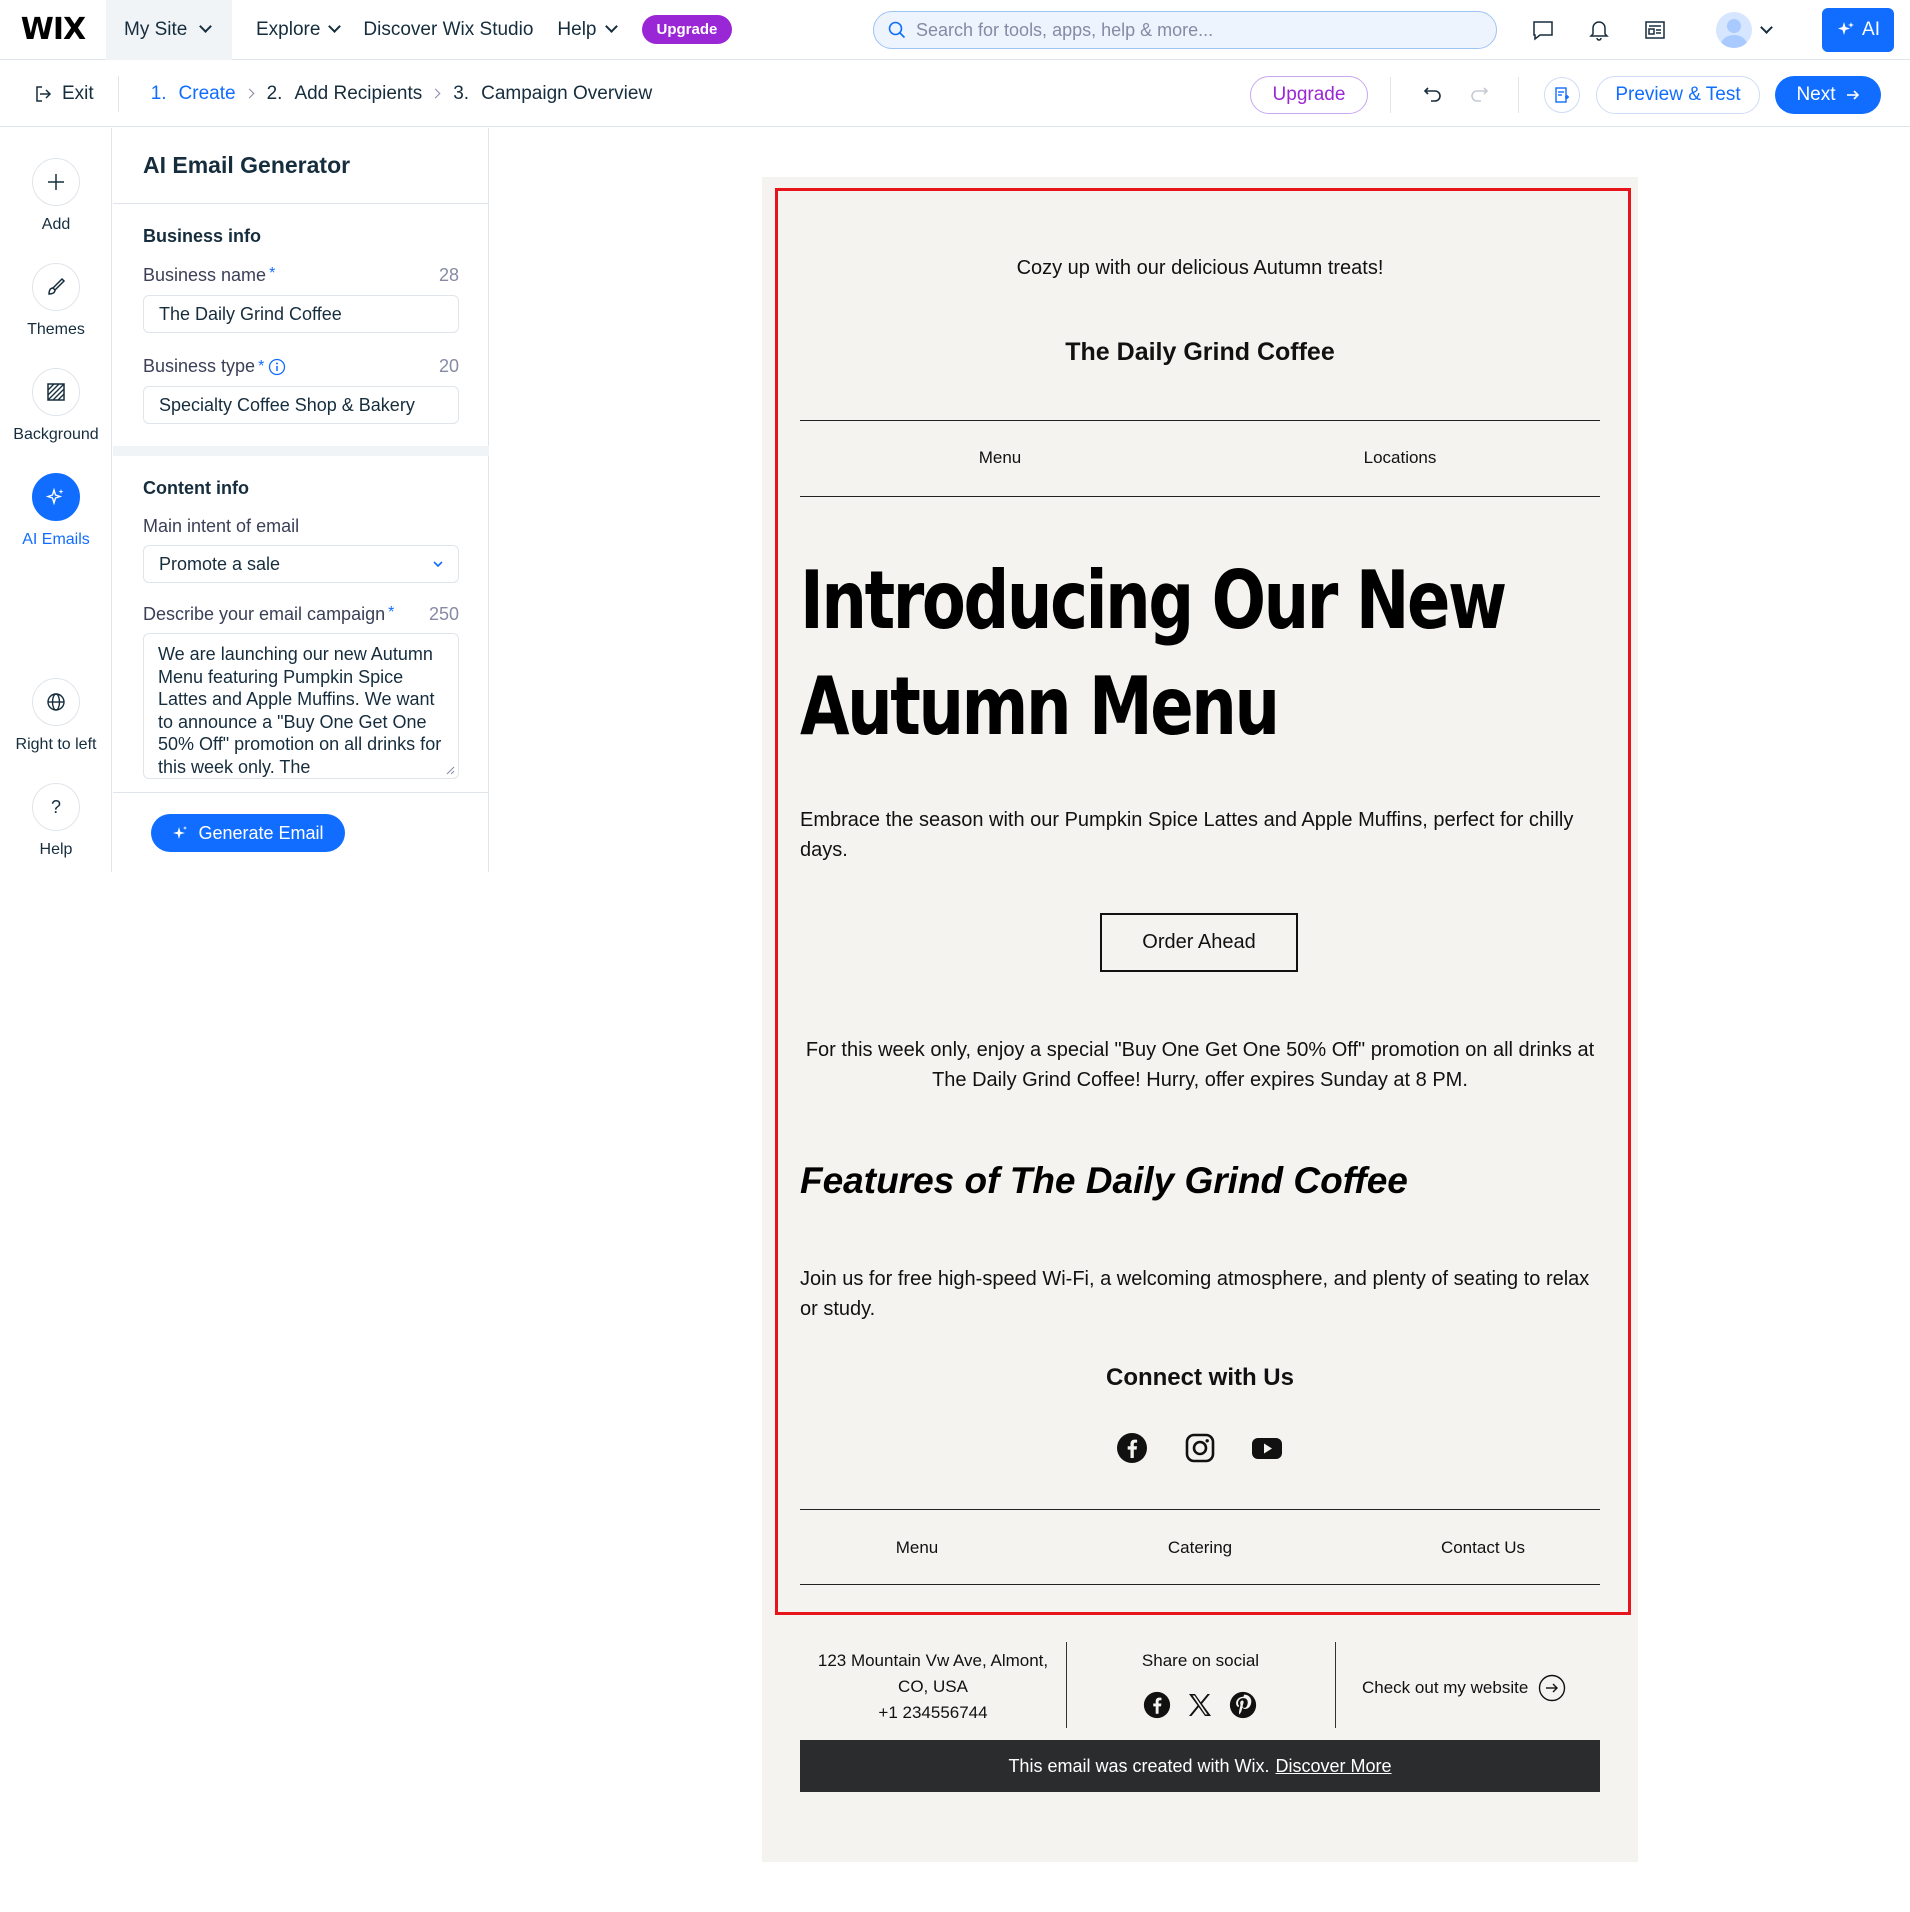 Image resolution: width=1910 pixels, height=1912 pixels. What do you see at coordinates (1200, 1548) in the screenshot?
I see `bottom-nav-catering-link: Catering` at bounding box center [1200, 1548].